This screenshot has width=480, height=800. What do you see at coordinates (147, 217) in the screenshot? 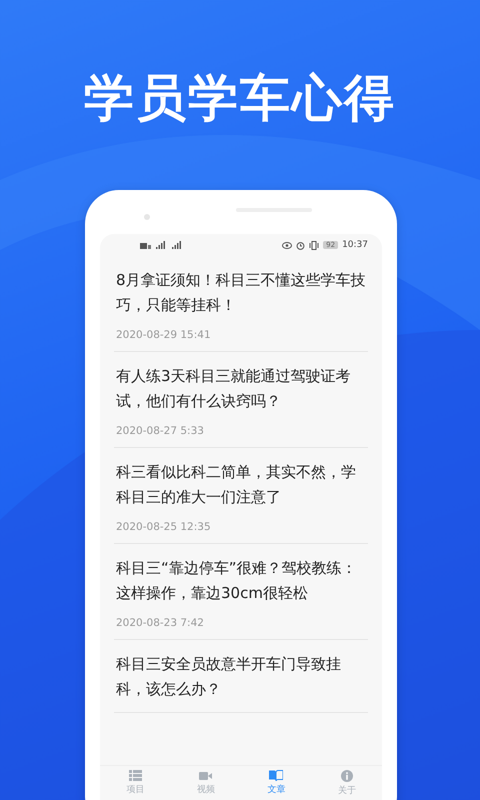
I see `camera-icon` at bounding box center [147, 217].